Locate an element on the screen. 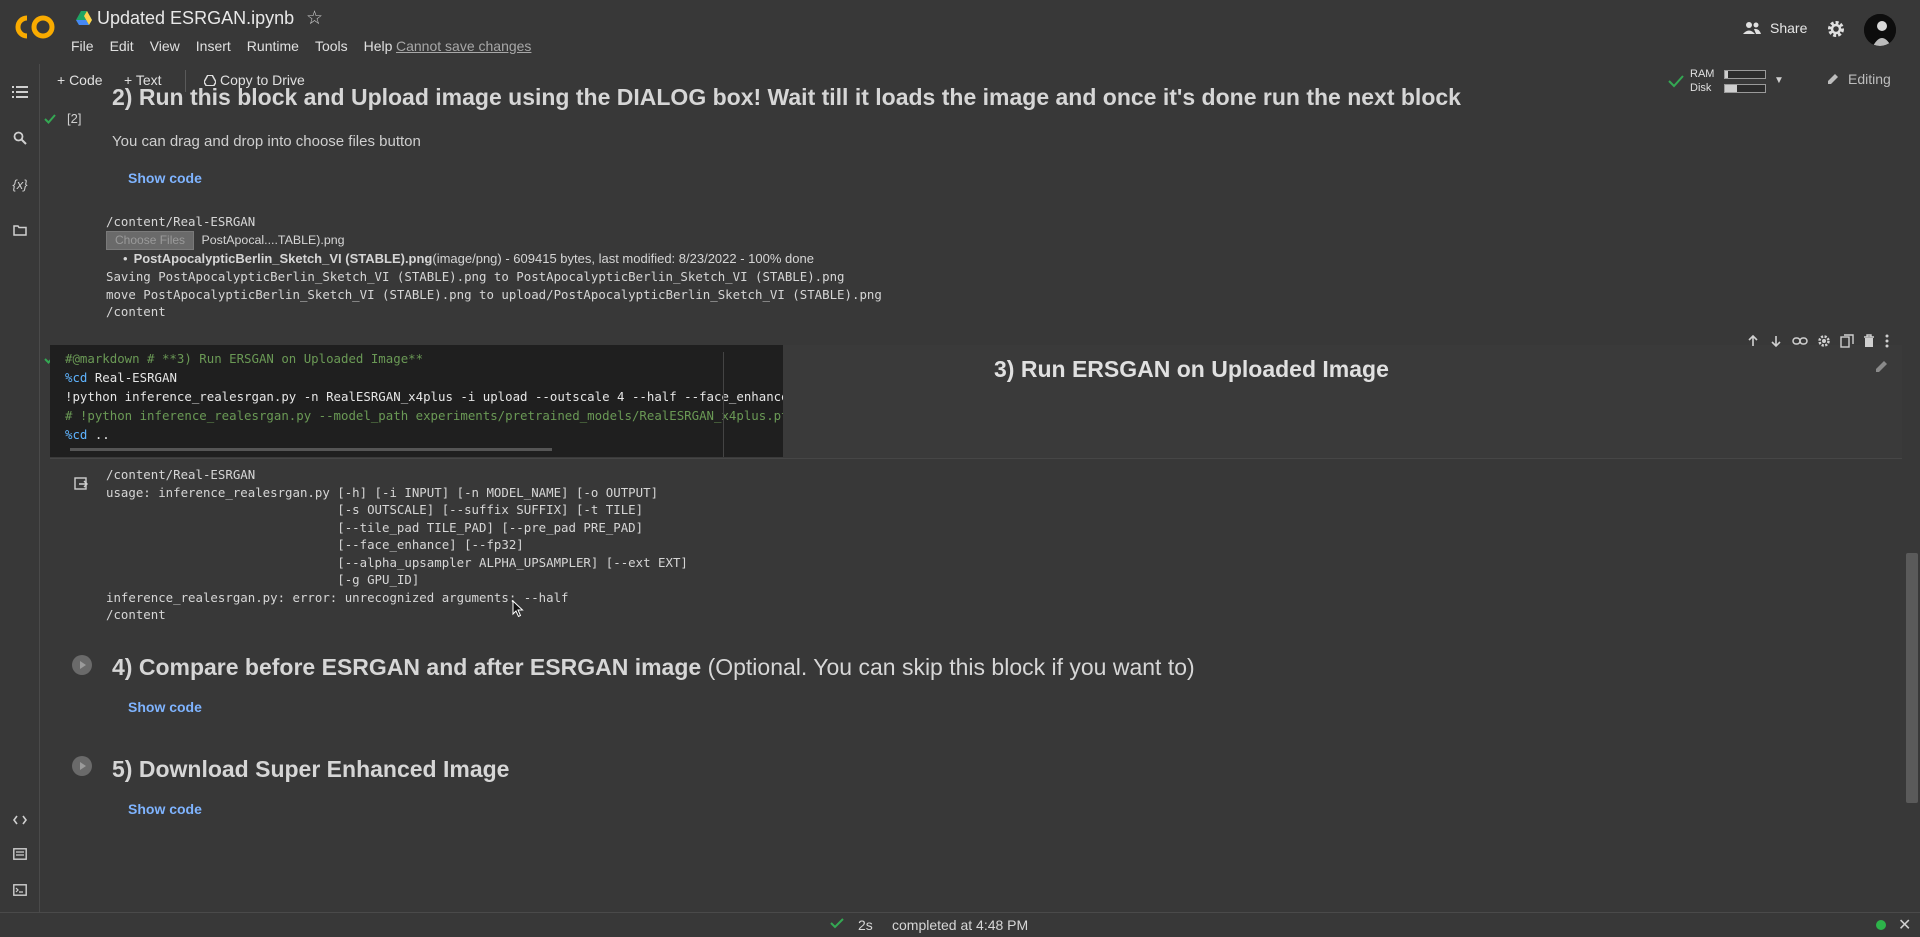 Image resolution: width=1920 pixels, height=937 pixels. status-check-icon is located at coordinates (837, 923).